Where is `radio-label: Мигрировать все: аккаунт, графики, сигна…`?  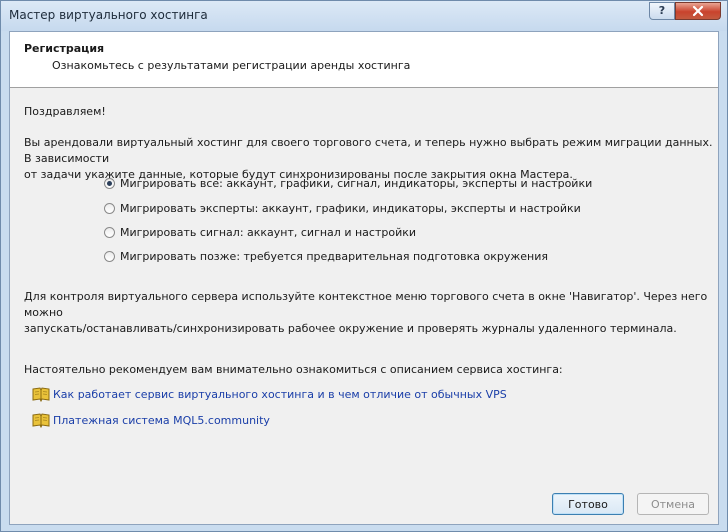
radio-label: Мигрировать все: аккаунт, графики, сигна… is located at coordinates (356, 183).